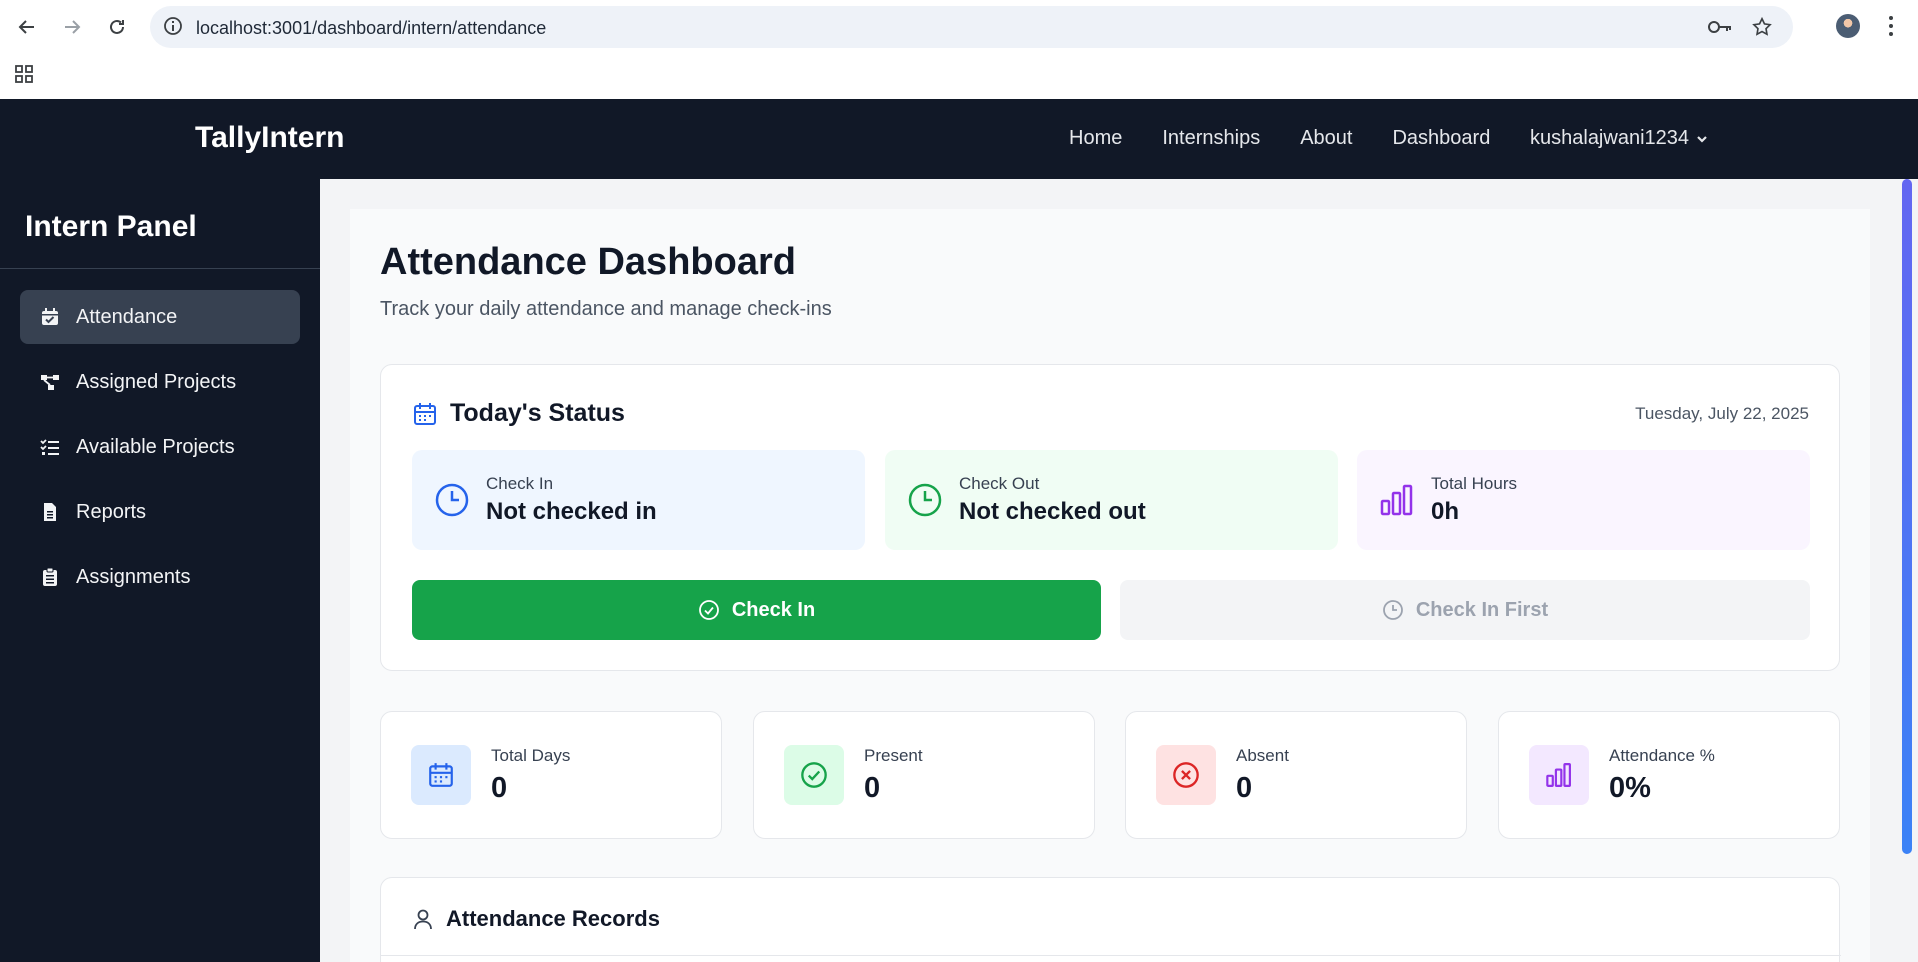 This screenshot has height=962, width=1918. I want to click on project-diagram-icon, so click(50, 382).